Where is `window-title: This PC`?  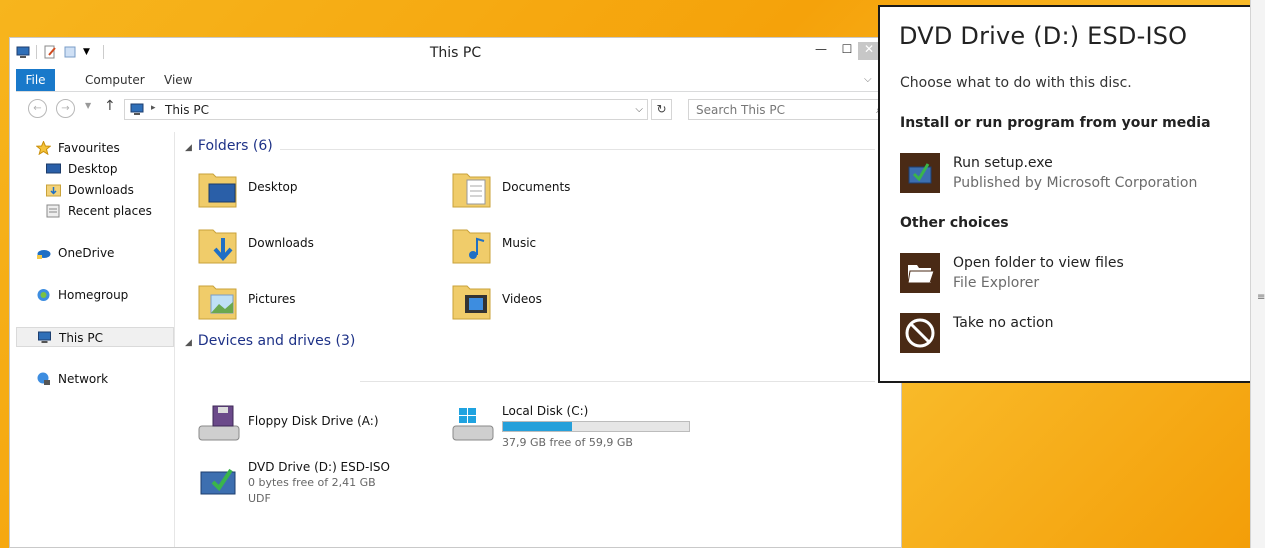 window-title: This PC is located at coordinates (455, 53).